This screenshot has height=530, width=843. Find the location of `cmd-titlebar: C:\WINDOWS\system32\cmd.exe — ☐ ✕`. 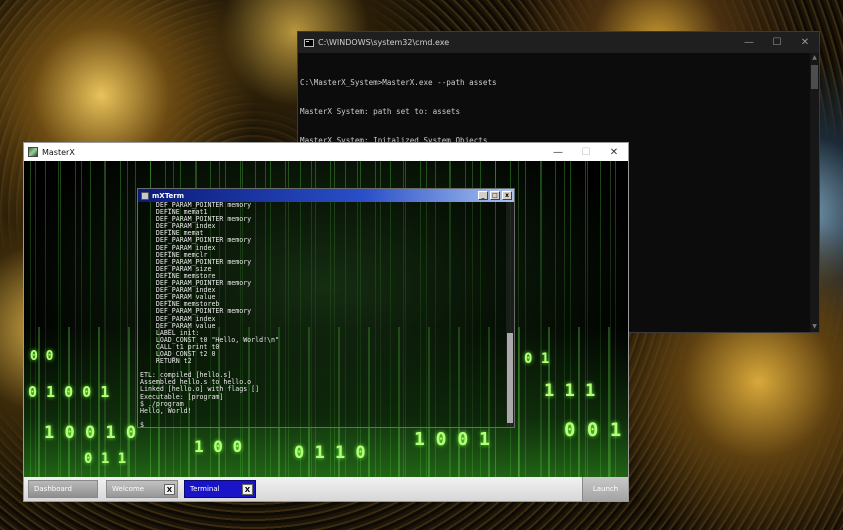

cmd-titlebar: C:\WINDOWS\system32\cmd.exe — ☐ ✕ is located at coordinates (558, 42).